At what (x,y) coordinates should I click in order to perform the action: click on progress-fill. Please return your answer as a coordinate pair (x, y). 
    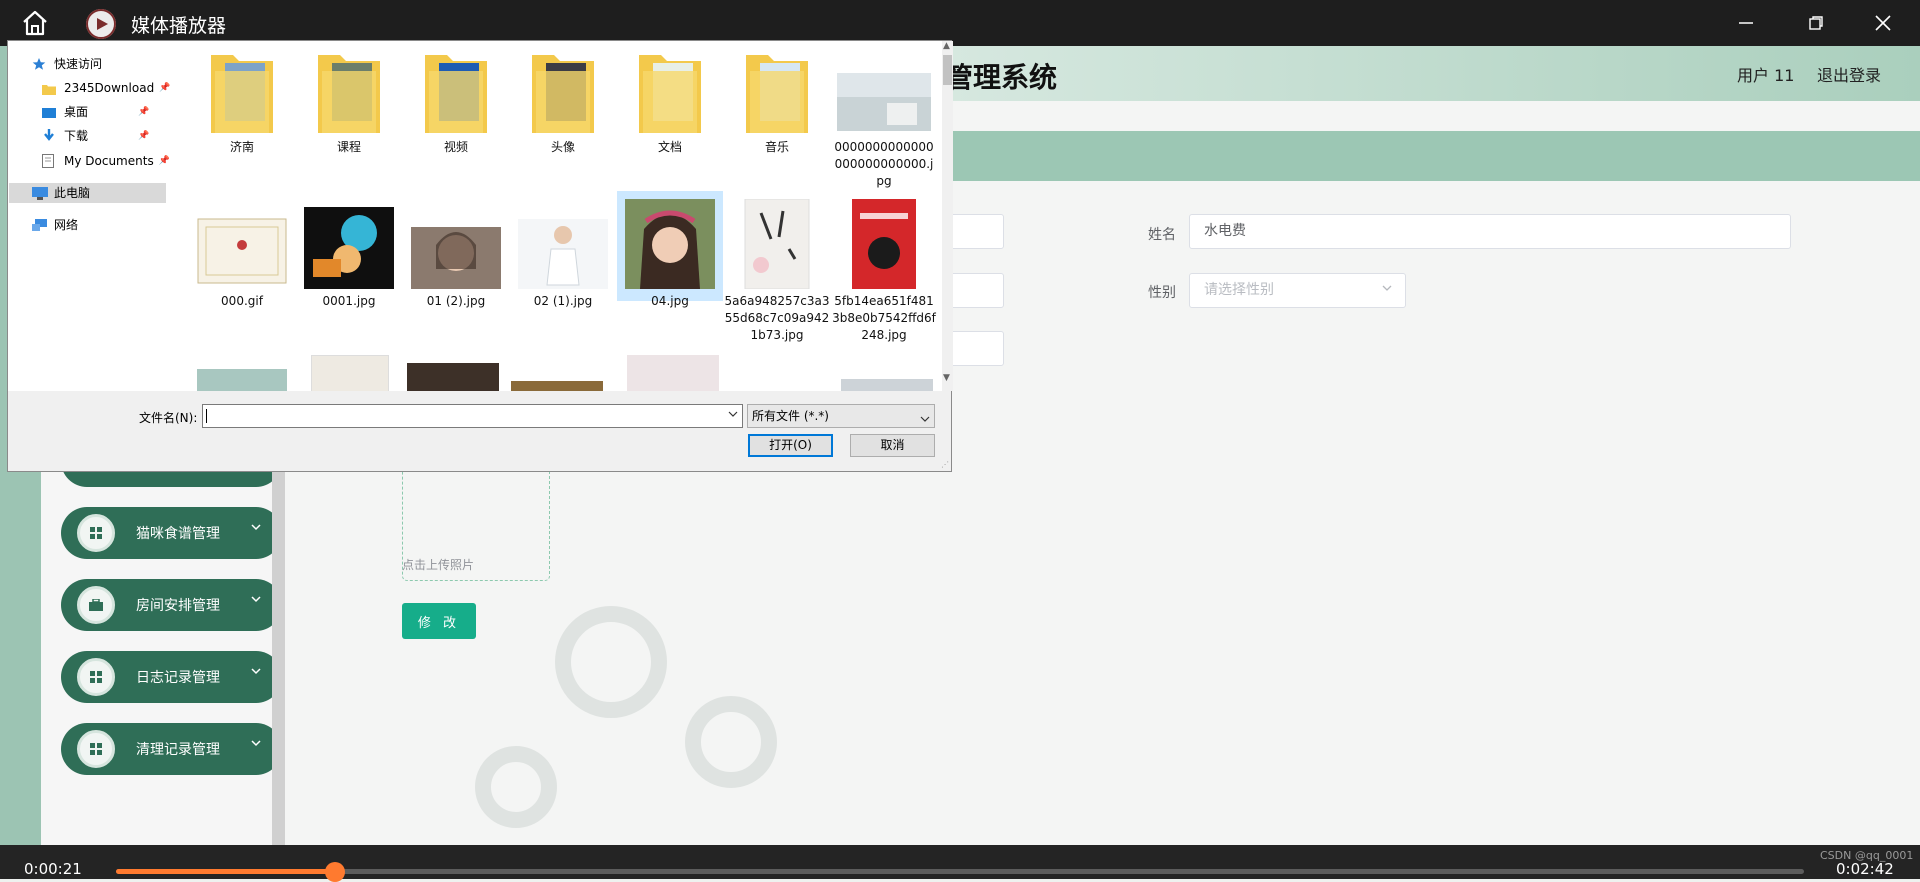
    Looking at the image, I should click on (226, 871).